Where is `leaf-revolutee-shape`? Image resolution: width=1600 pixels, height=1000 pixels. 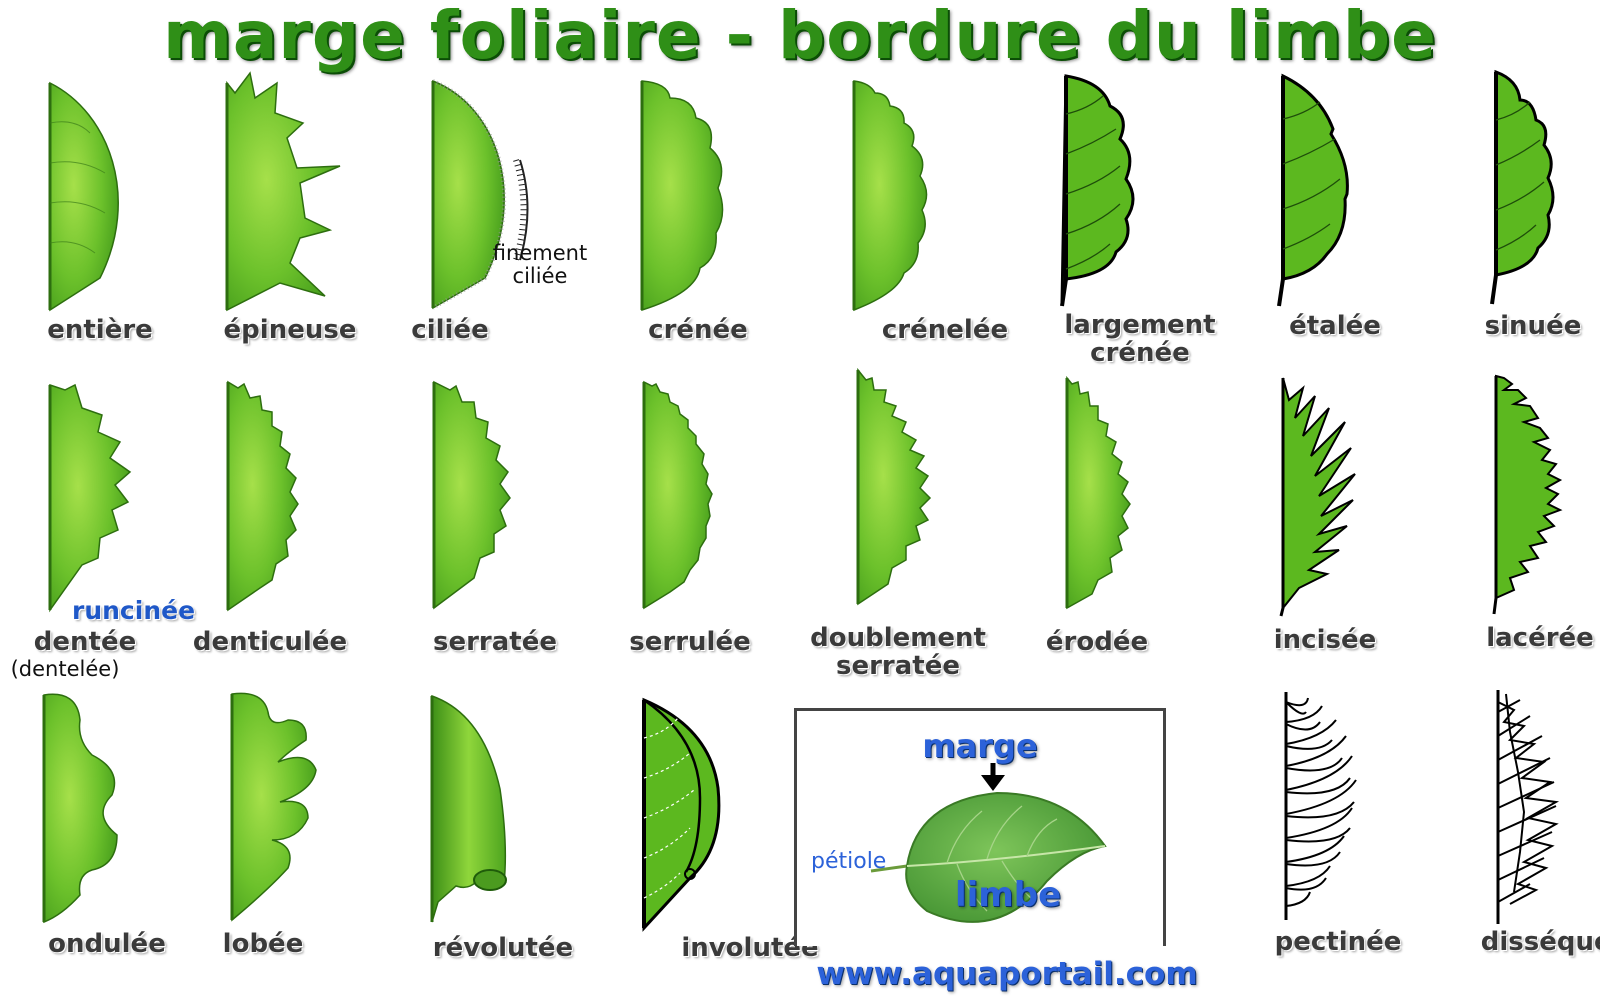
leaf-revolutee-shape is located at coordinates (468, 808).